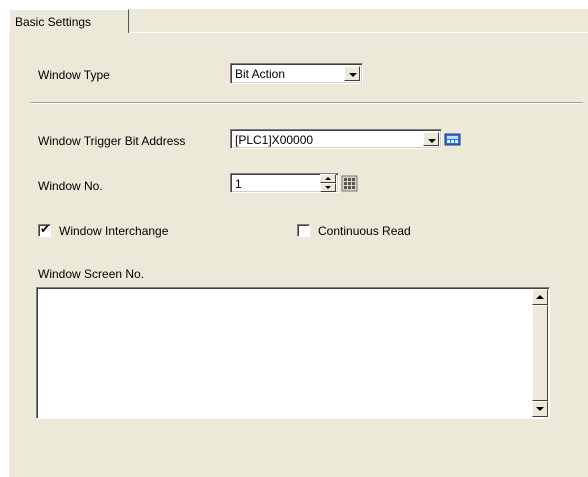  I want to click on spin-up-icon, so click(328, 178).